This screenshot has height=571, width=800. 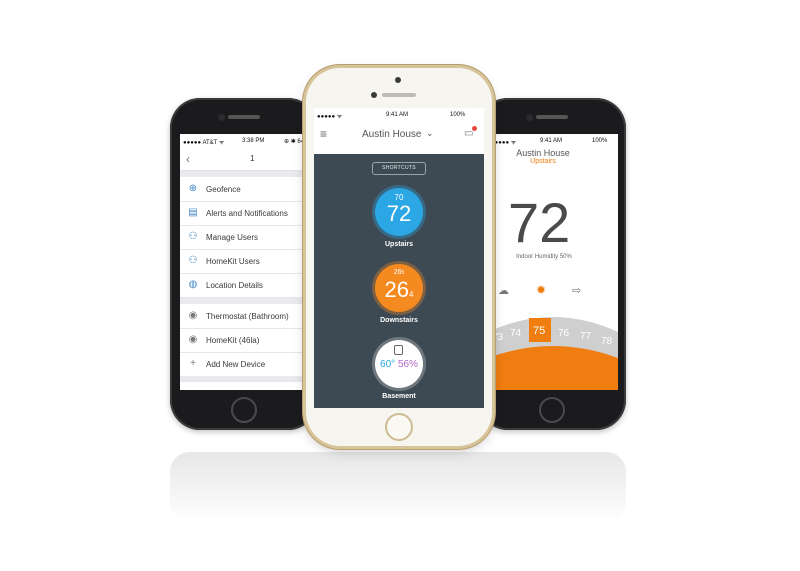 What do you see at coordinates (247, 316) in the screenshot?
I see `device-item-label: Thermostat (Bathroom)` at bounding box center [247, 316].